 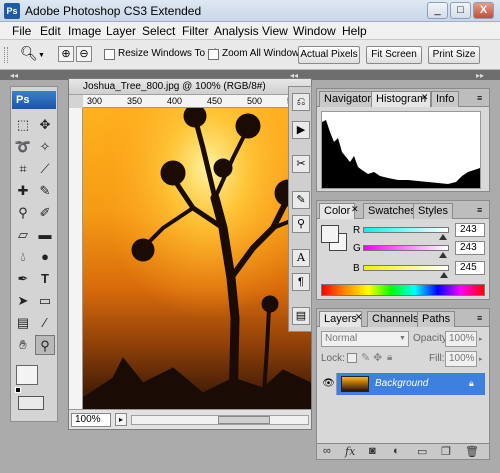 What do you see at coordinates (395, 319) in the screenshot?
I see `tab-channels: Channels` at bounding box center [395, 319].